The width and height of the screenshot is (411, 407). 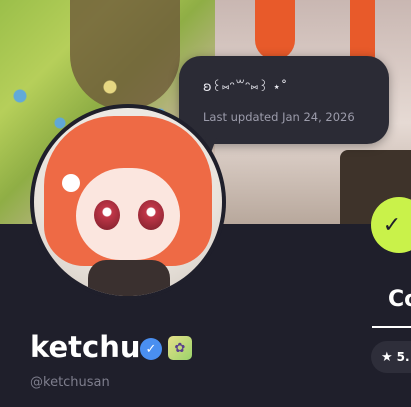 What do you see at coordinates (245, 87) in the screenshot?
I see `status-text: ʚ꒰⑅ᵔ꒳ᵔ⑅꒱ ⋆˚` at bounding box center [245, 87].